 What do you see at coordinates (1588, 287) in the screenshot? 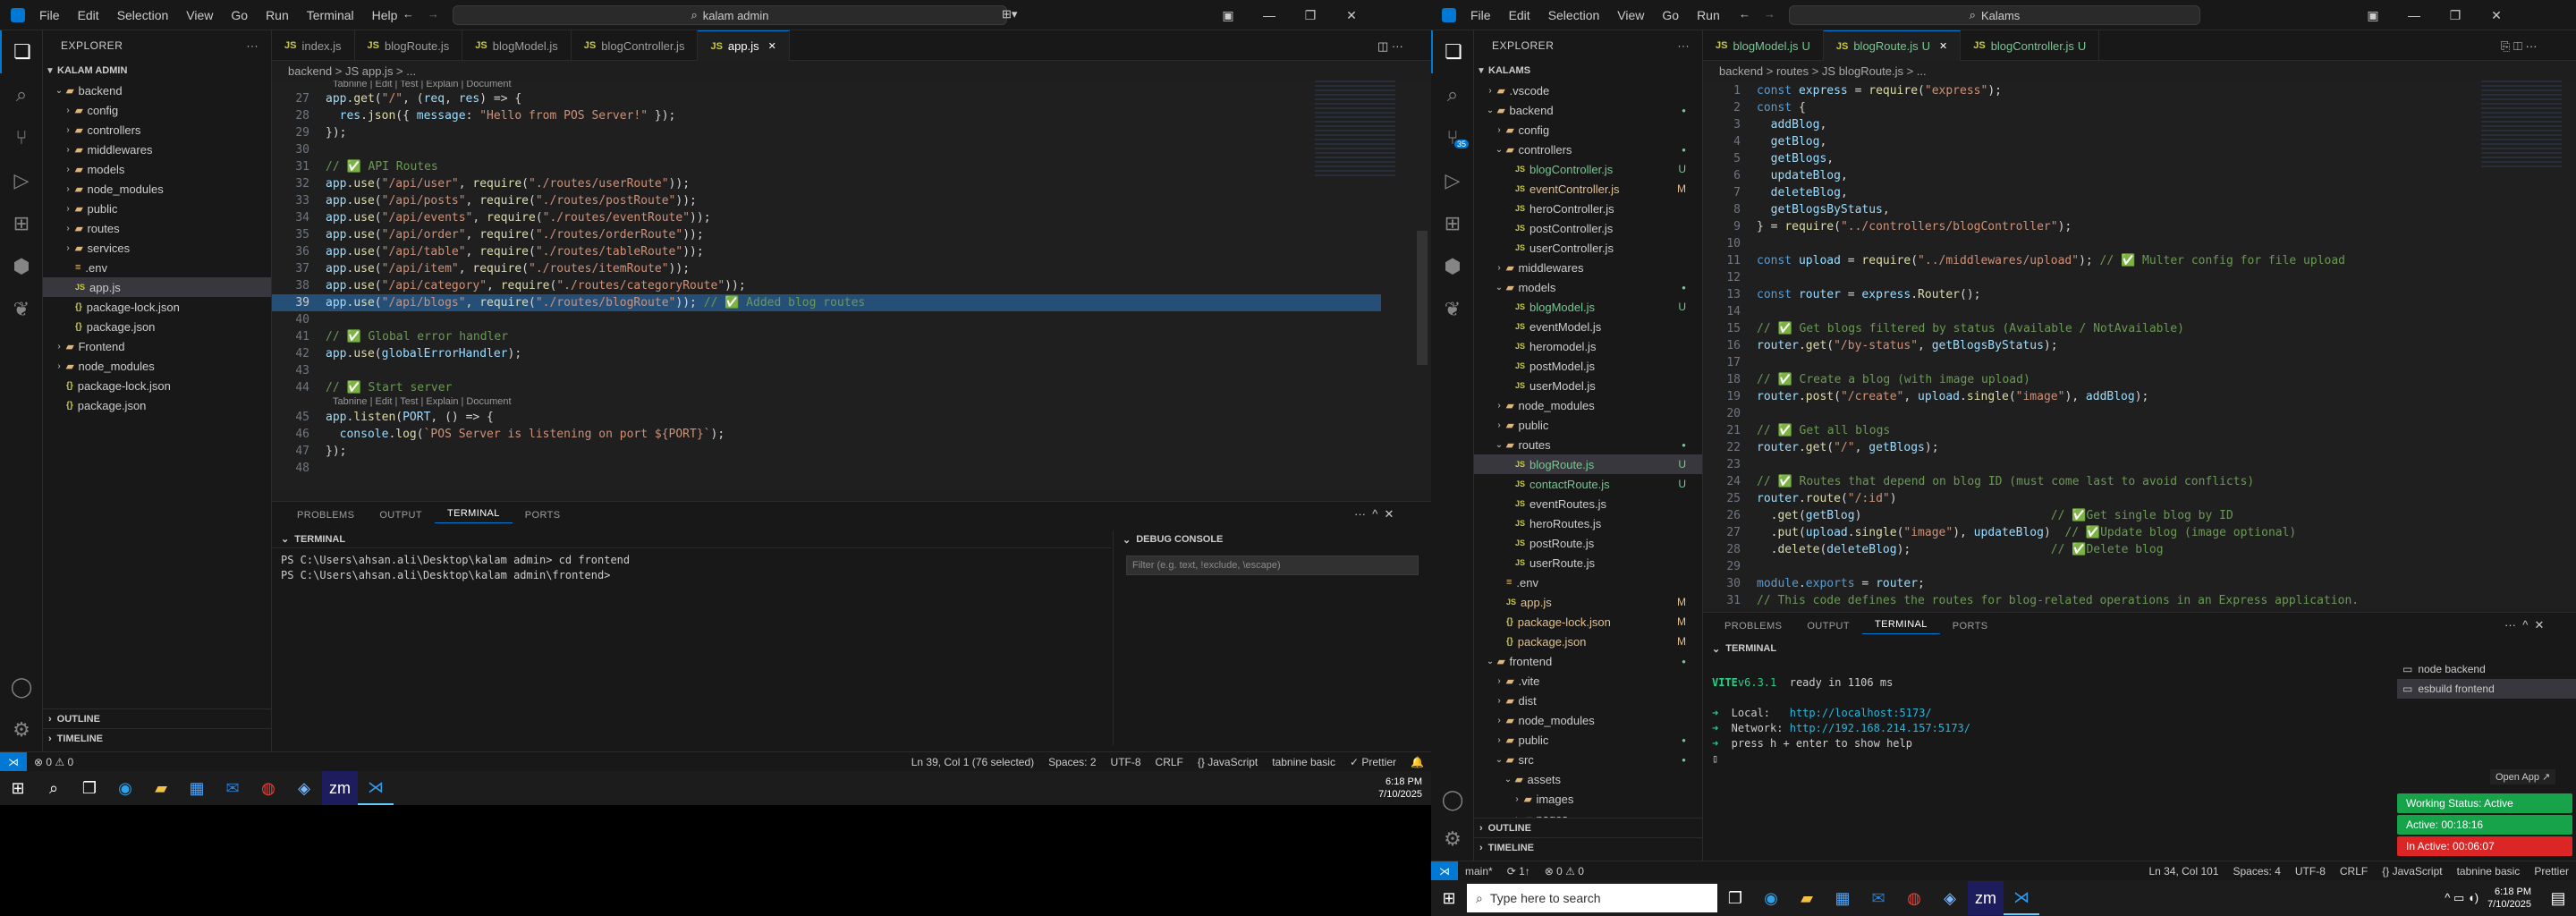
I see `tree-folder: ⌄ ▰ models ●` at bounding box center [1588, 287].